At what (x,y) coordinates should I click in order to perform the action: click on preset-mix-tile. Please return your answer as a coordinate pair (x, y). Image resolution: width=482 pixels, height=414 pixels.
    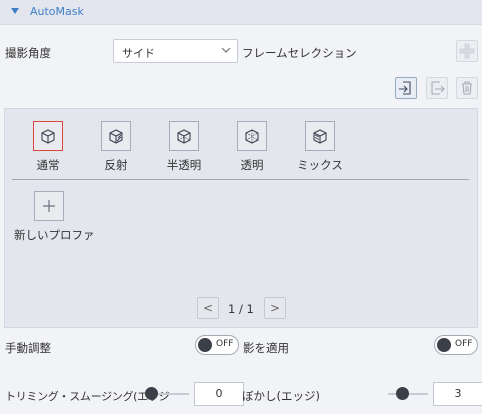
    Looking at the image, I should click on (320, 136).